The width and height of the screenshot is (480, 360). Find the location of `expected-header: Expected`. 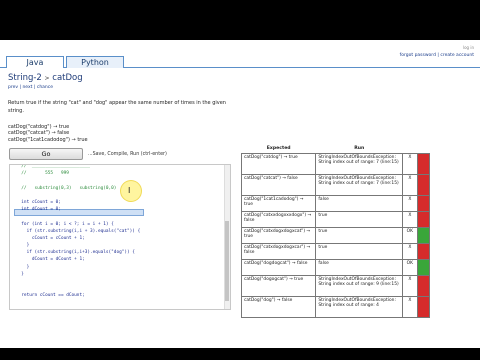

expected-header: Expected is located at coordinates (278, 149).